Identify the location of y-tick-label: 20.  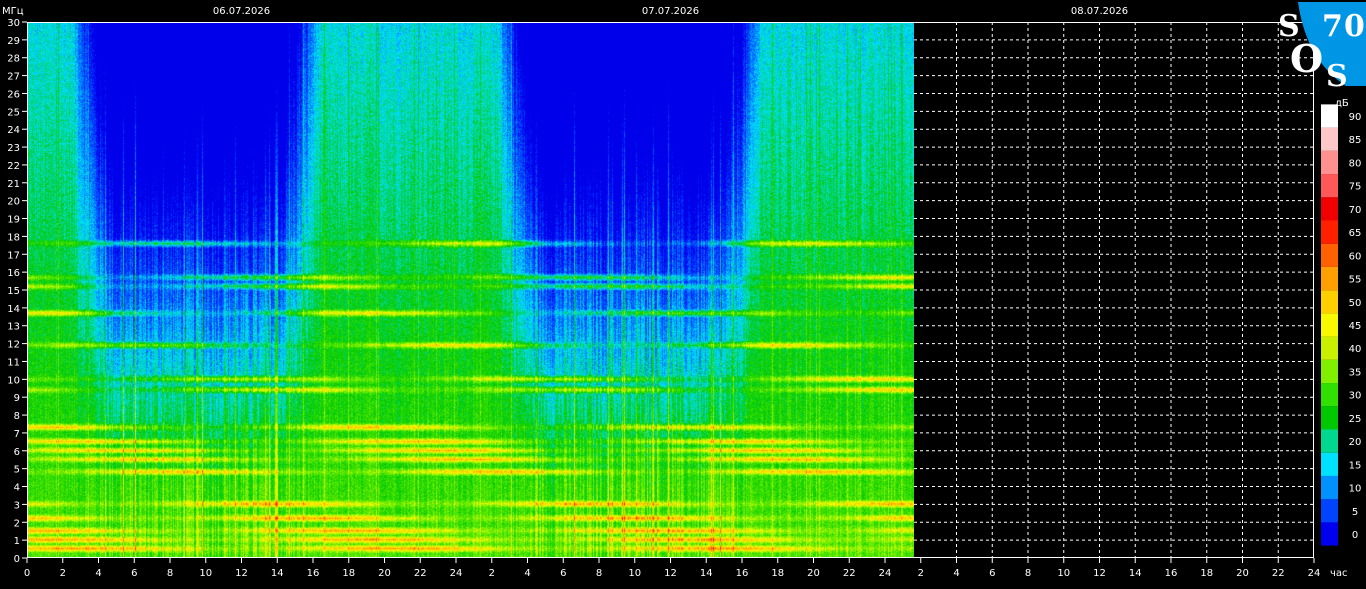
(13, 202).